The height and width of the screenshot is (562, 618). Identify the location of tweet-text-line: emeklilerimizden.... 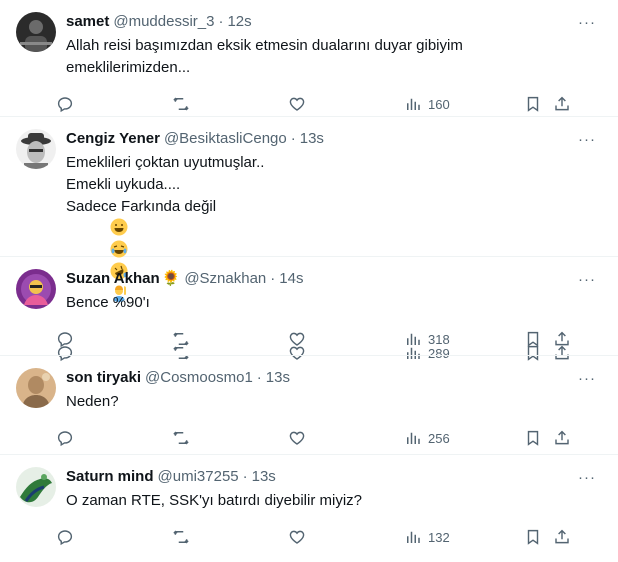
(128, 67).